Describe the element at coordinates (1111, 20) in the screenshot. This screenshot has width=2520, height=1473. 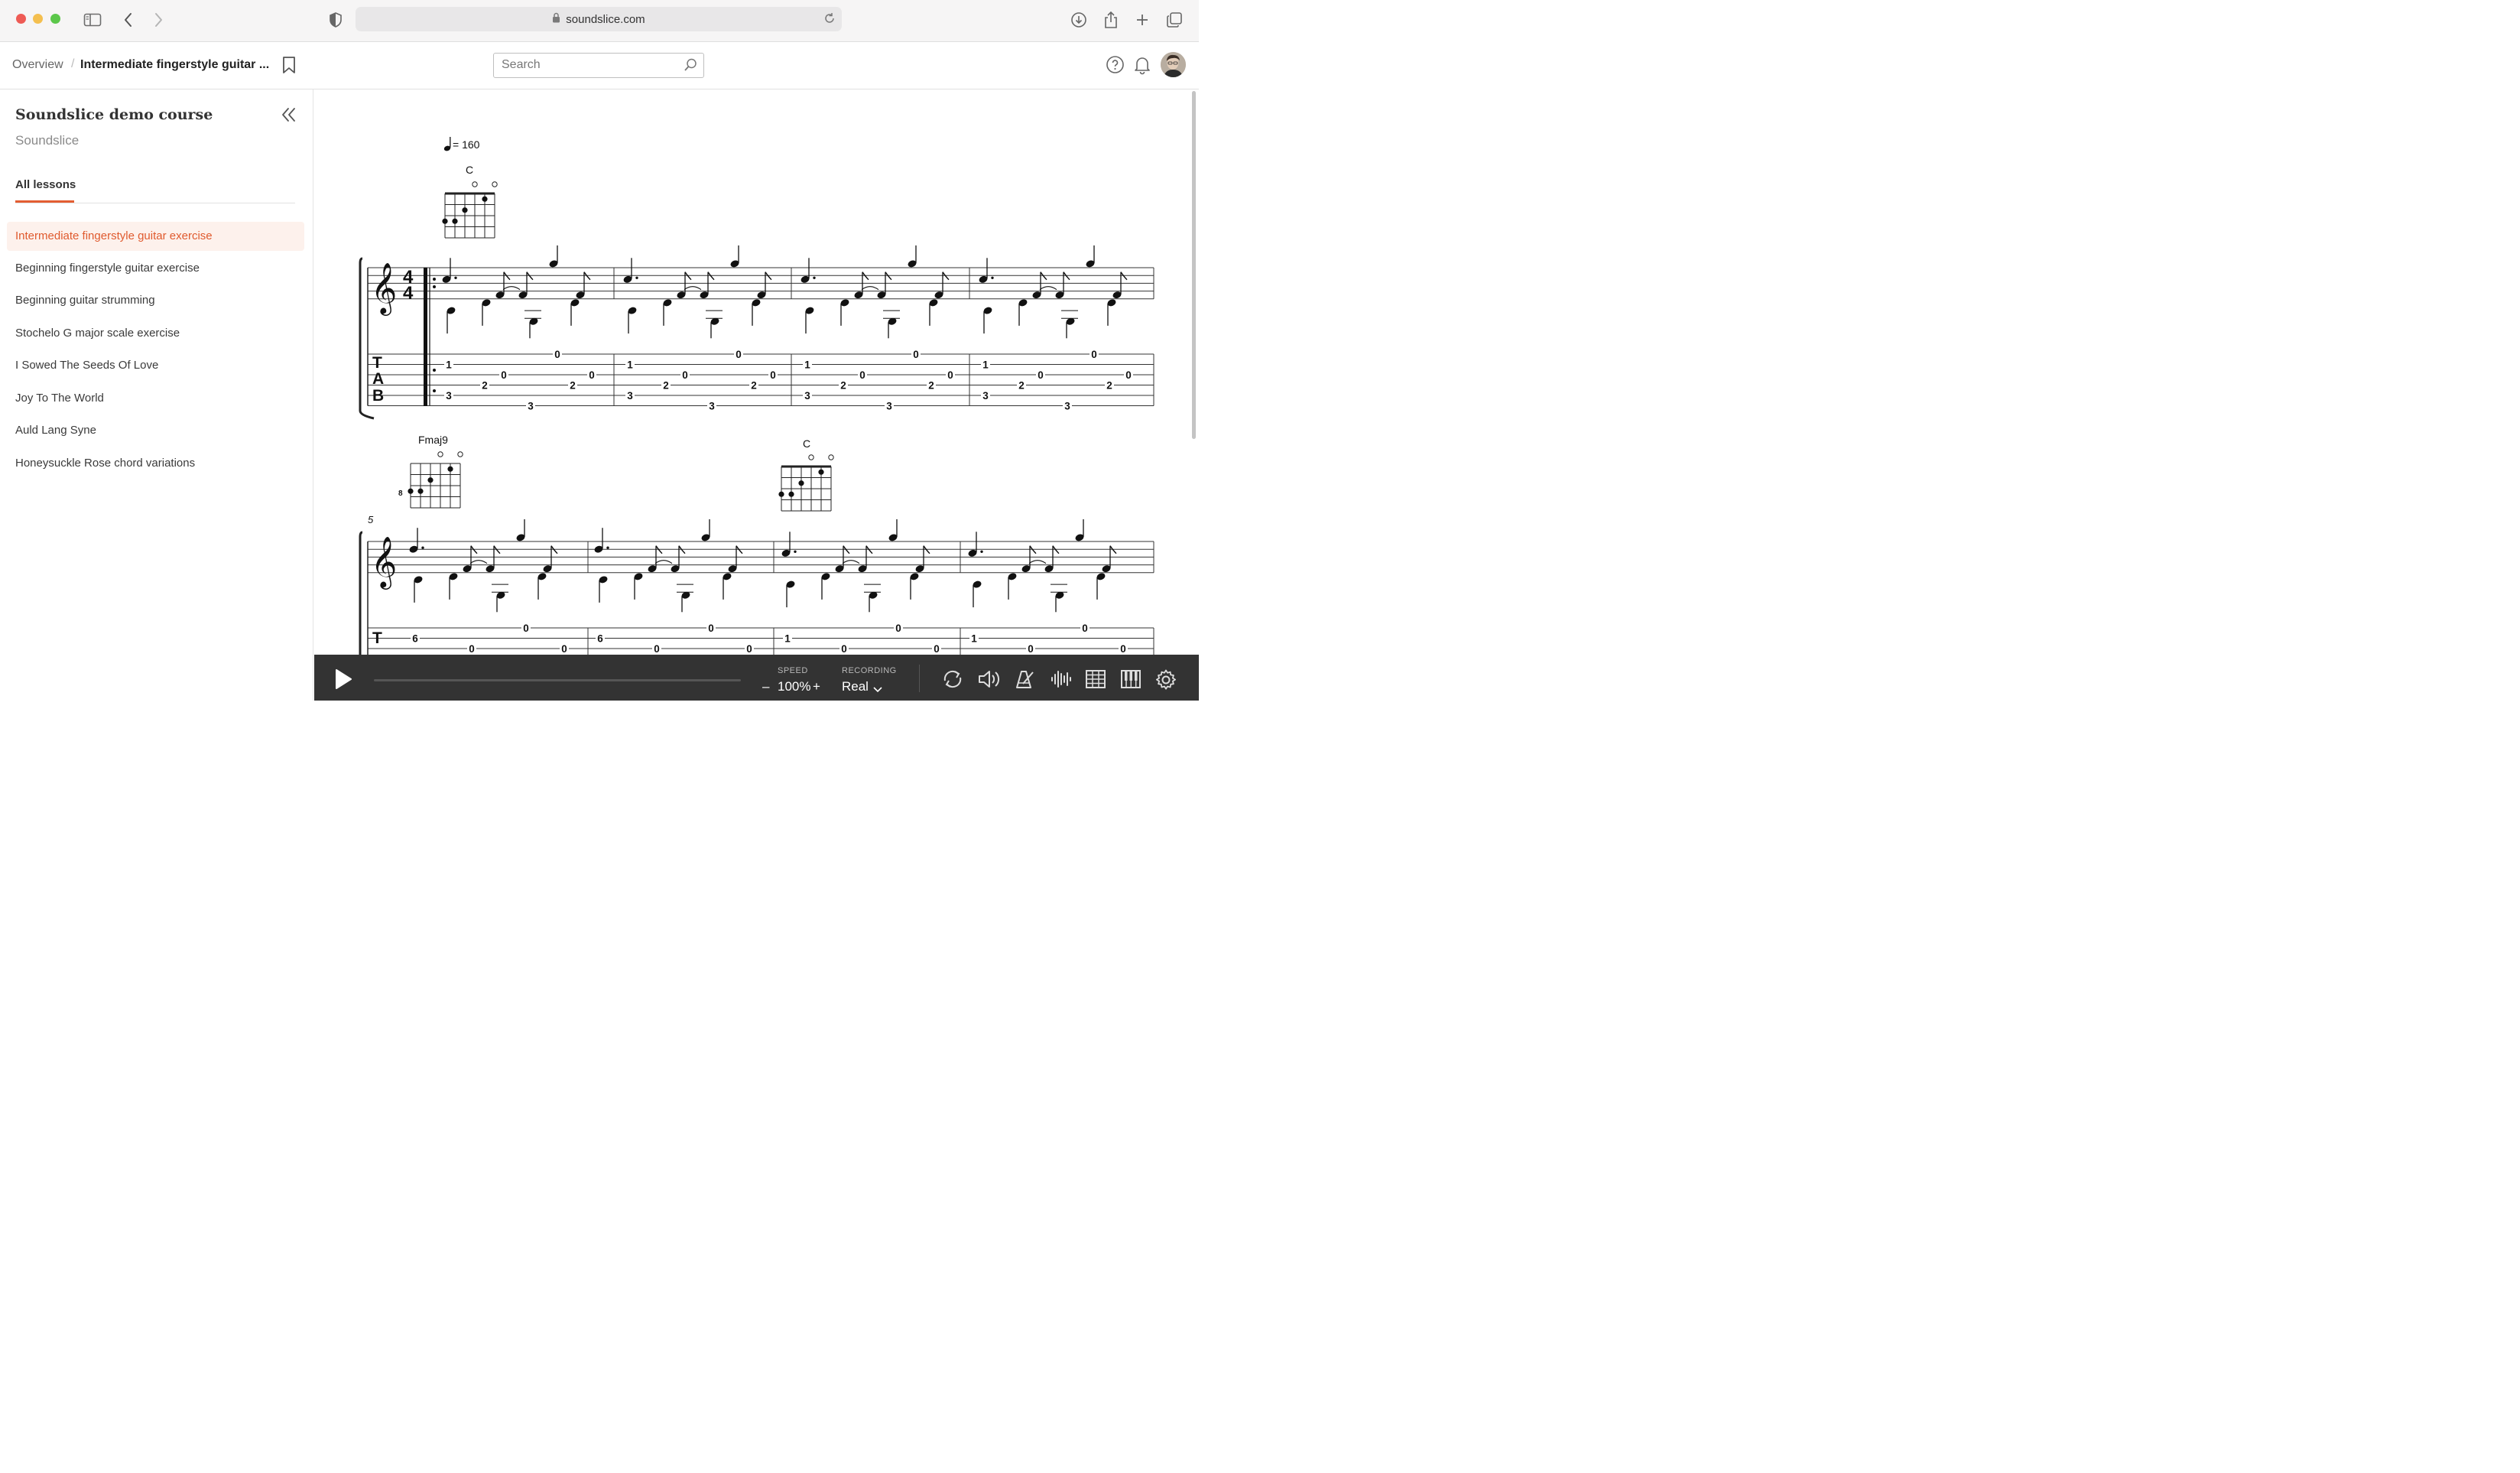
I see `share-icon` at that location.